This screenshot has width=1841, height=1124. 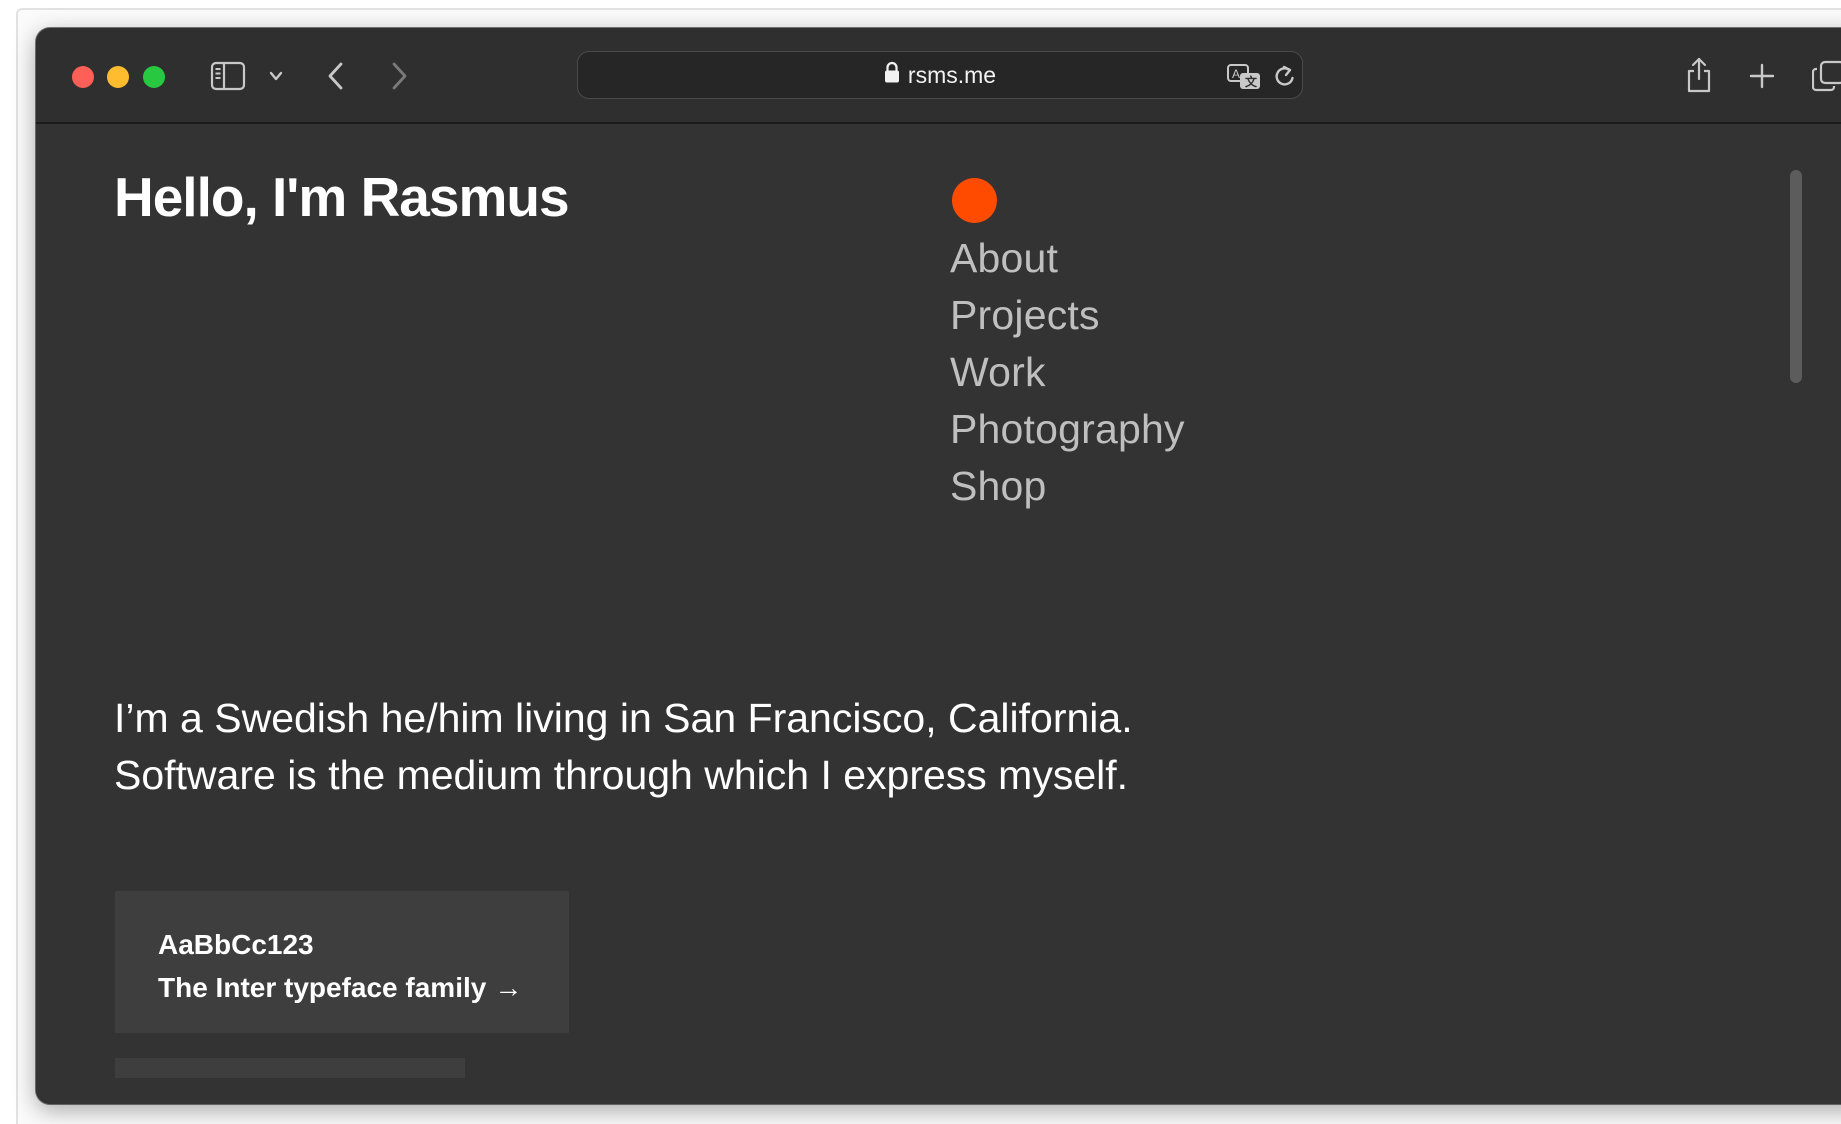 I want to click on nav-item-work: Work, so click(x=1067, y=372).